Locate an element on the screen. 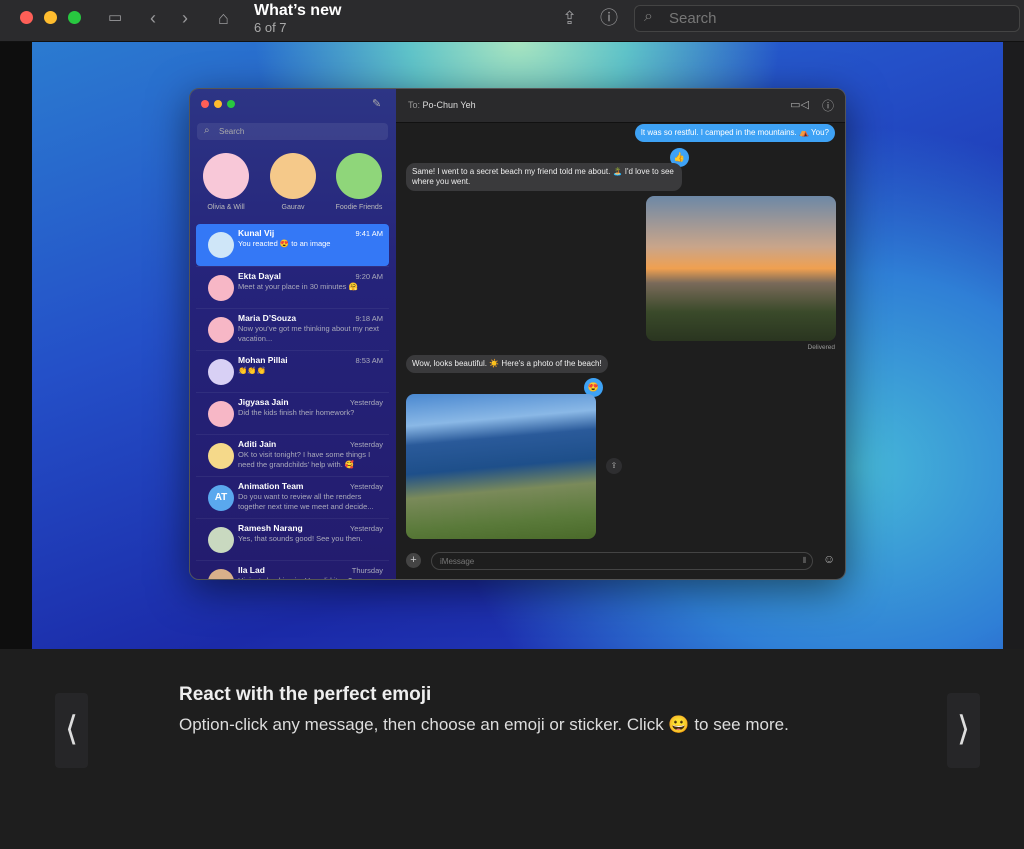 The image size is (1024, 849). page-title: What’s new is located at coordinates (298, 10).